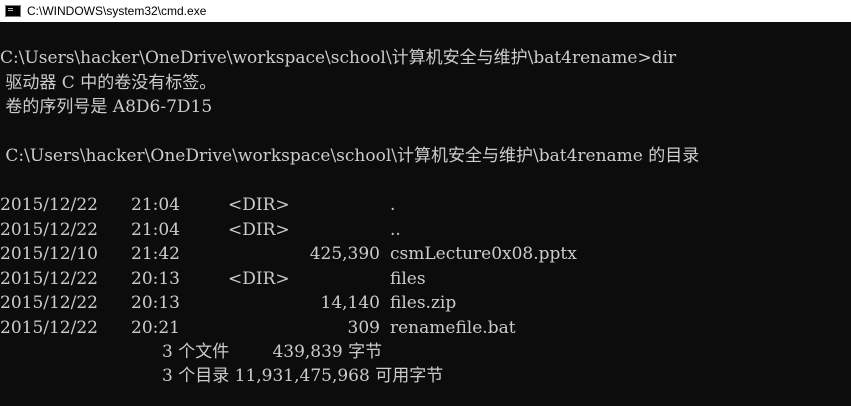 This screenshot has height=406, width=851. I want to click on entry-size: 14,140, so click(350, 303).